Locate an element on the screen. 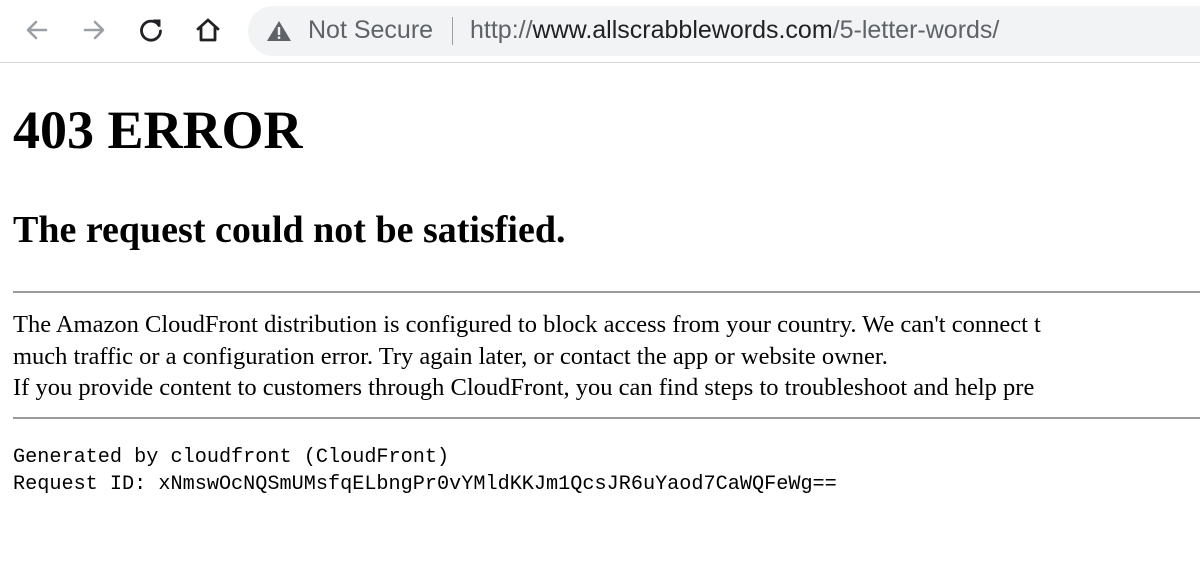  back-button is located at coordinates (37, 30).